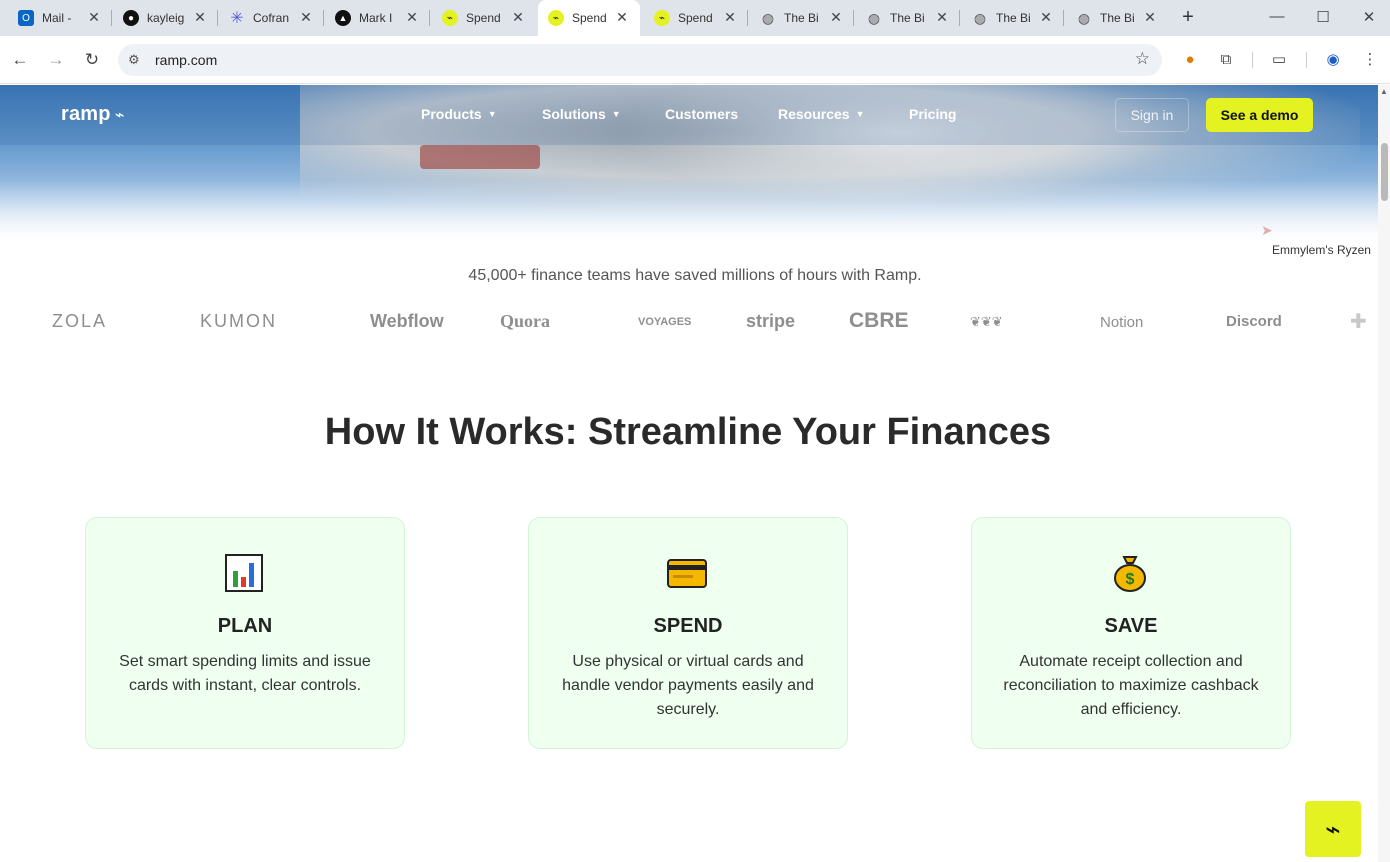  Describe the element at coordinates (1190, 60) in the screenshot. I see `extension-icon: ●` at that location.